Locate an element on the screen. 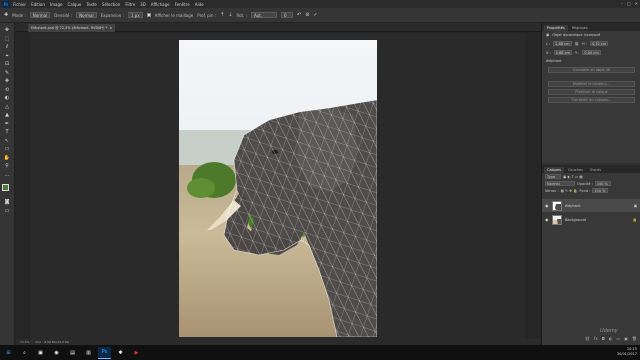 The width and height of the screenshot is (640, 360). color-swatches is located at coordinates (7, 189).